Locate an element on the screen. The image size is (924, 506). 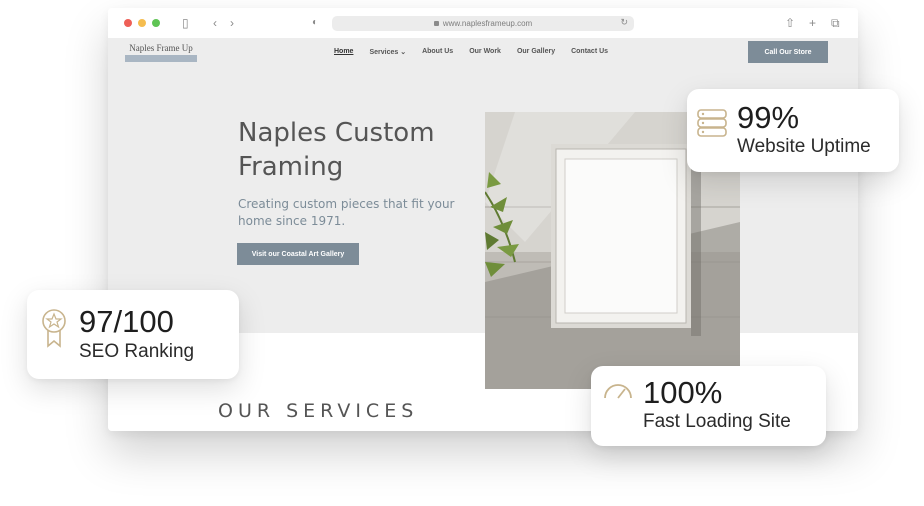
back-icon: ‹ is located at coordinates (215, 23).